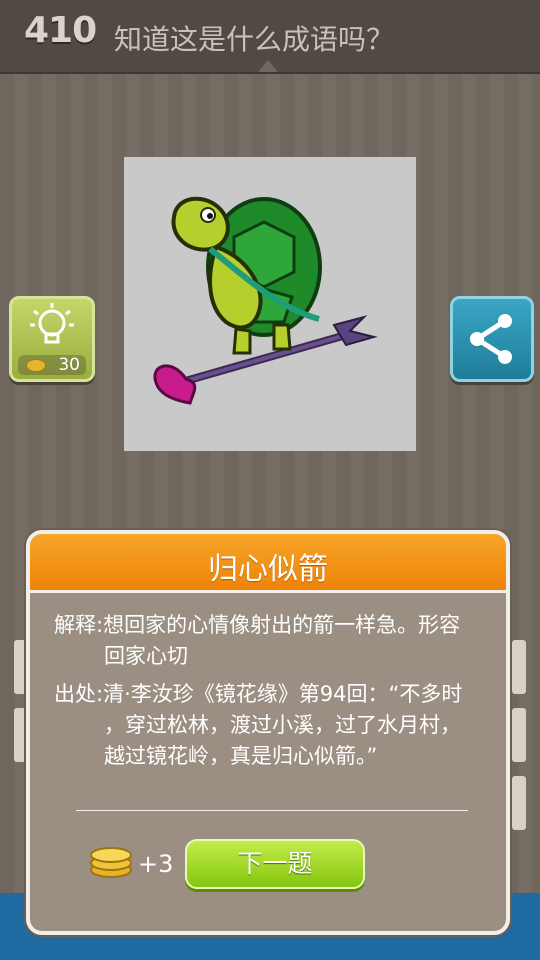 The width and height of the screenshot is (540, 960). Describe the element at coordinates (36, 365) in the screenshot. I see `coin-icon` at that location.